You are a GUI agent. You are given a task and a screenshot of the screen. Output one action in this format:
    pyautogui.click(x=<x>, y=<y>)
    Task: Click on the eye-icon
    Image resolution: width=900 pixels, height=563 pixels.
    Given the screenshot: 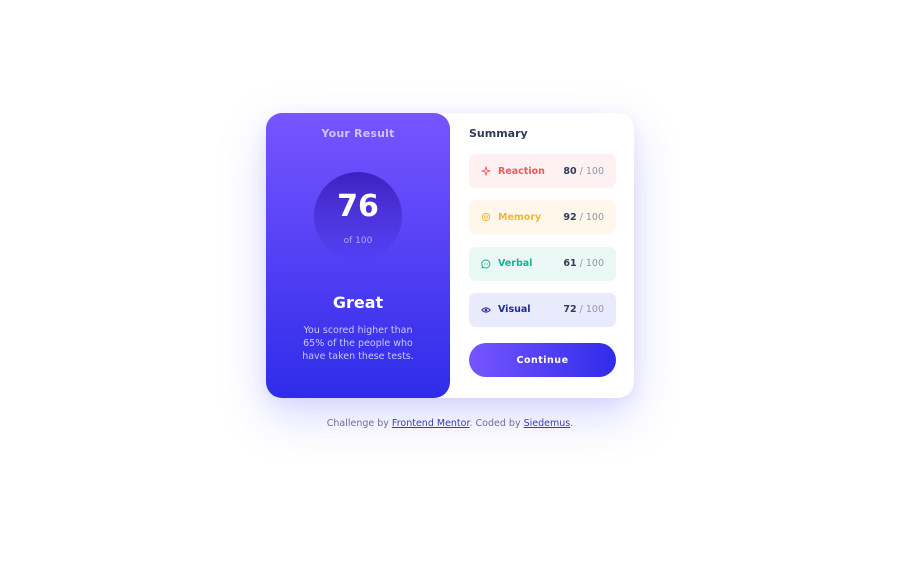 What is the action you would take?
    pyautogui.click(x=486, y=310)
    